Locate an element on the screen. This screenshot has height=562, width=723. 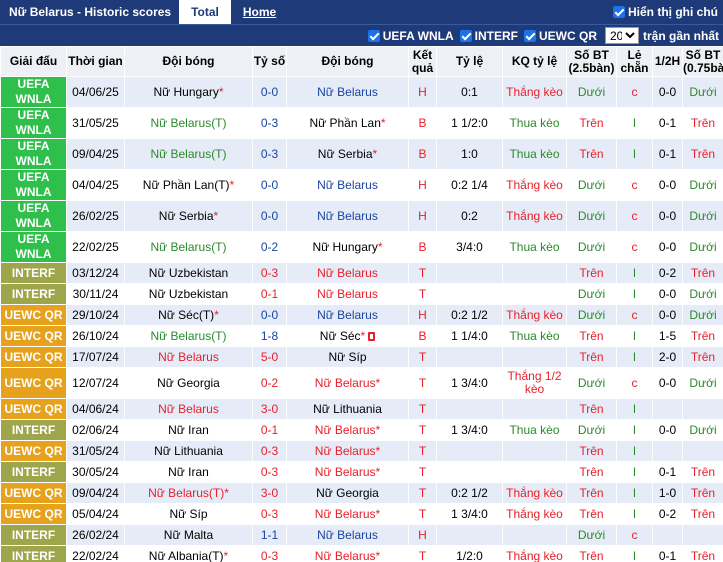
away-team-cell: Nữ Georgia is located at coordinates (347, 493).